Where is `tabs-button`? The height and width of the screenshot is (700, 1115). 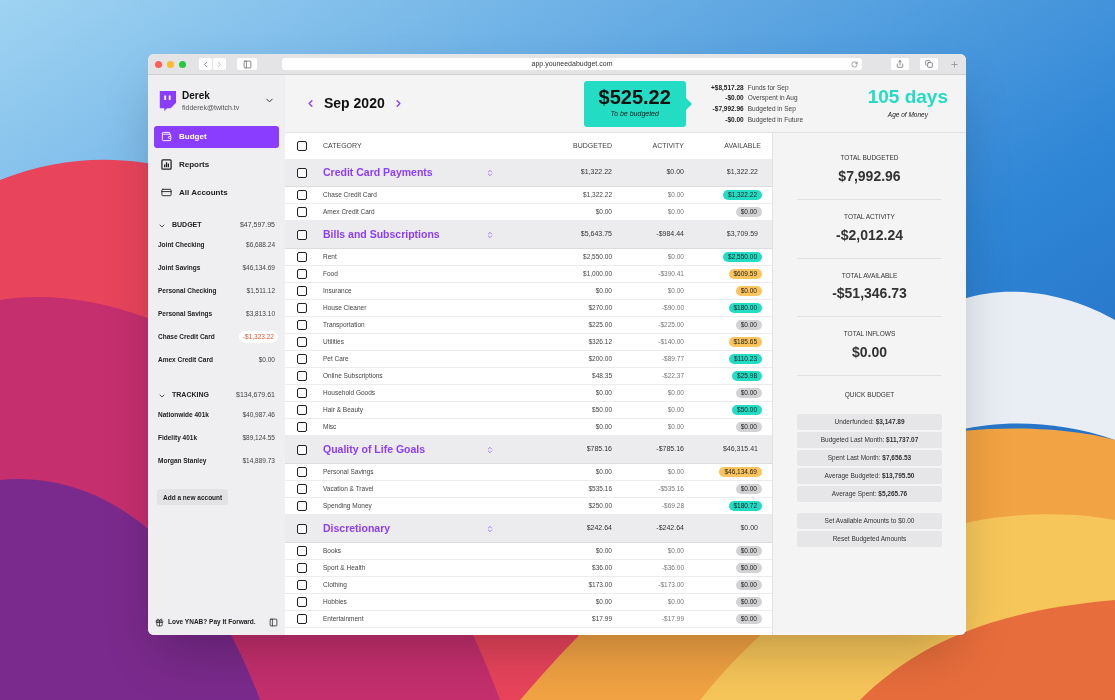 tabs-button is located at coordinates (929, 64).